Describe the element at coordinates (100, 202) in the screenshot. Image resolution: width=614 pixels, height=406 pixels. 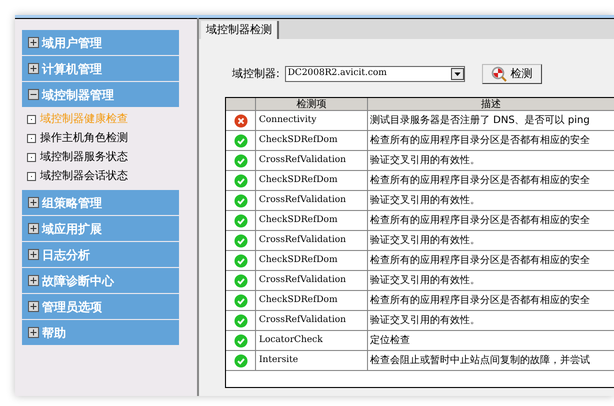
I see `sidebar-group-header: 组策略管理` at that location.